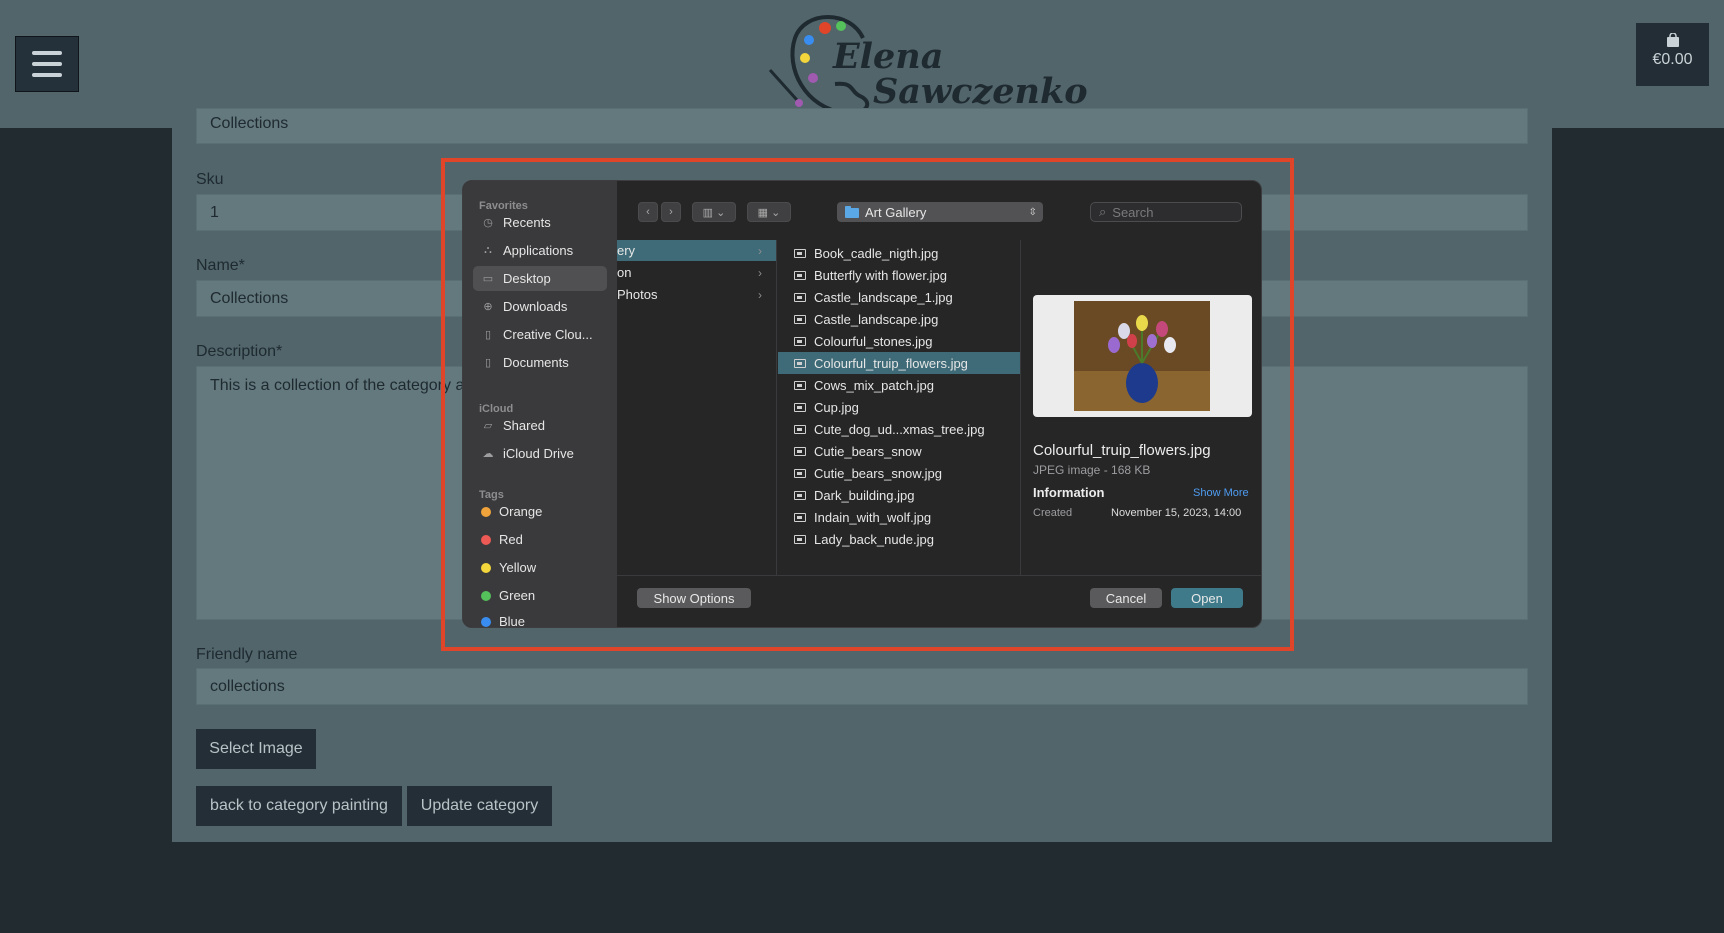  What do you see at coordinates (488, 307) in the screenshot?
I see `download-icon: ⊕` at bounding box center [488, 307].